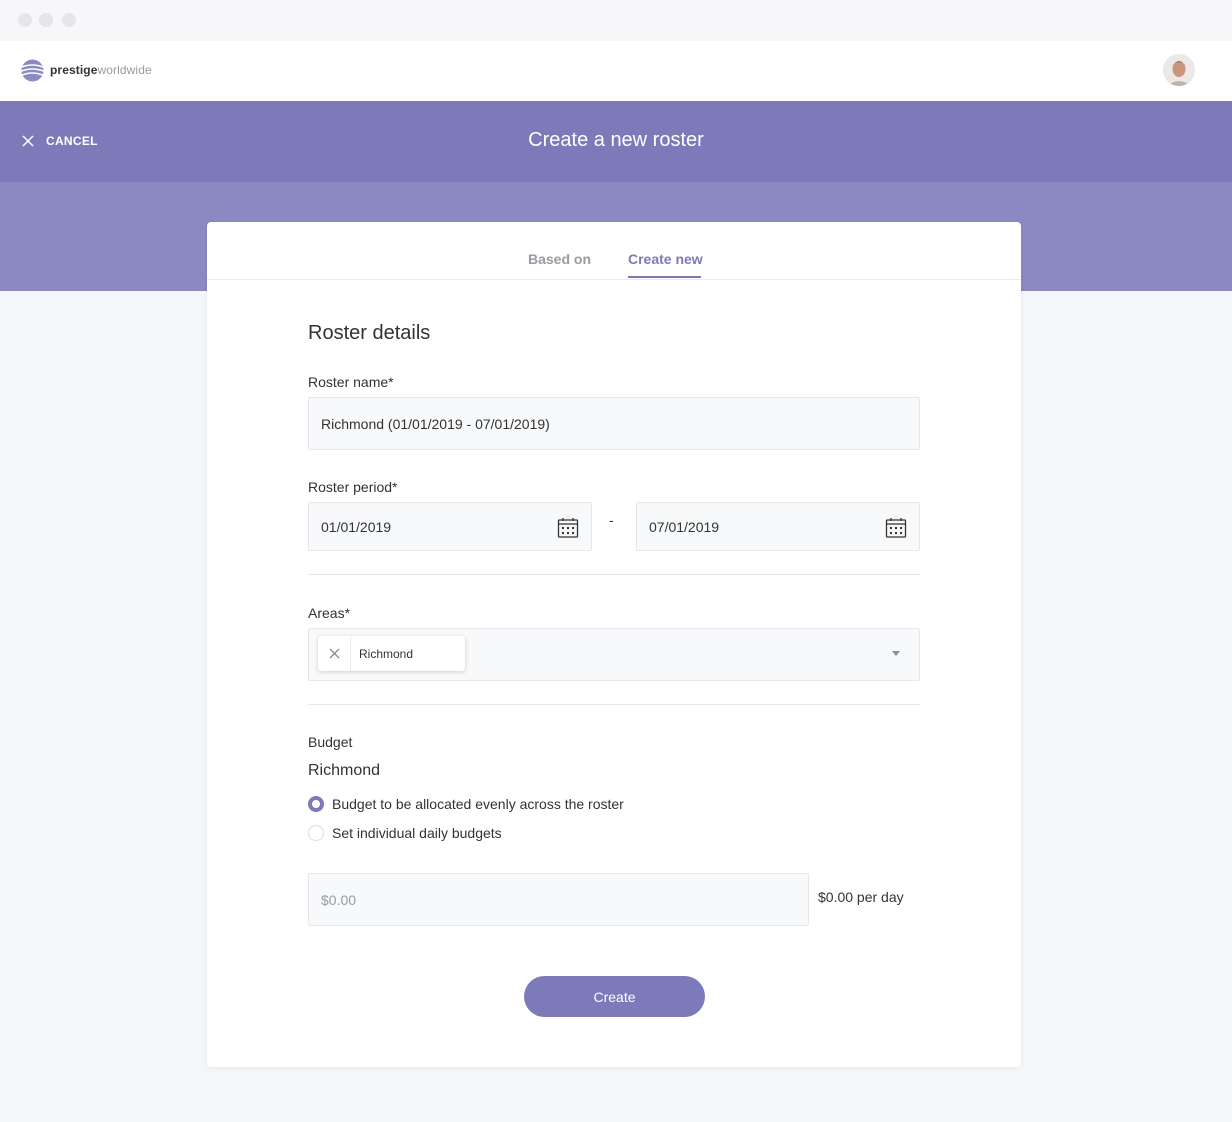 Image resolution: width=1232 pixels, height=1122 pixels. What do you see at coordinates (558, 899) in the screenshot?
I see `budget-amount-input: $0.00` at bounding box center [558, 899].